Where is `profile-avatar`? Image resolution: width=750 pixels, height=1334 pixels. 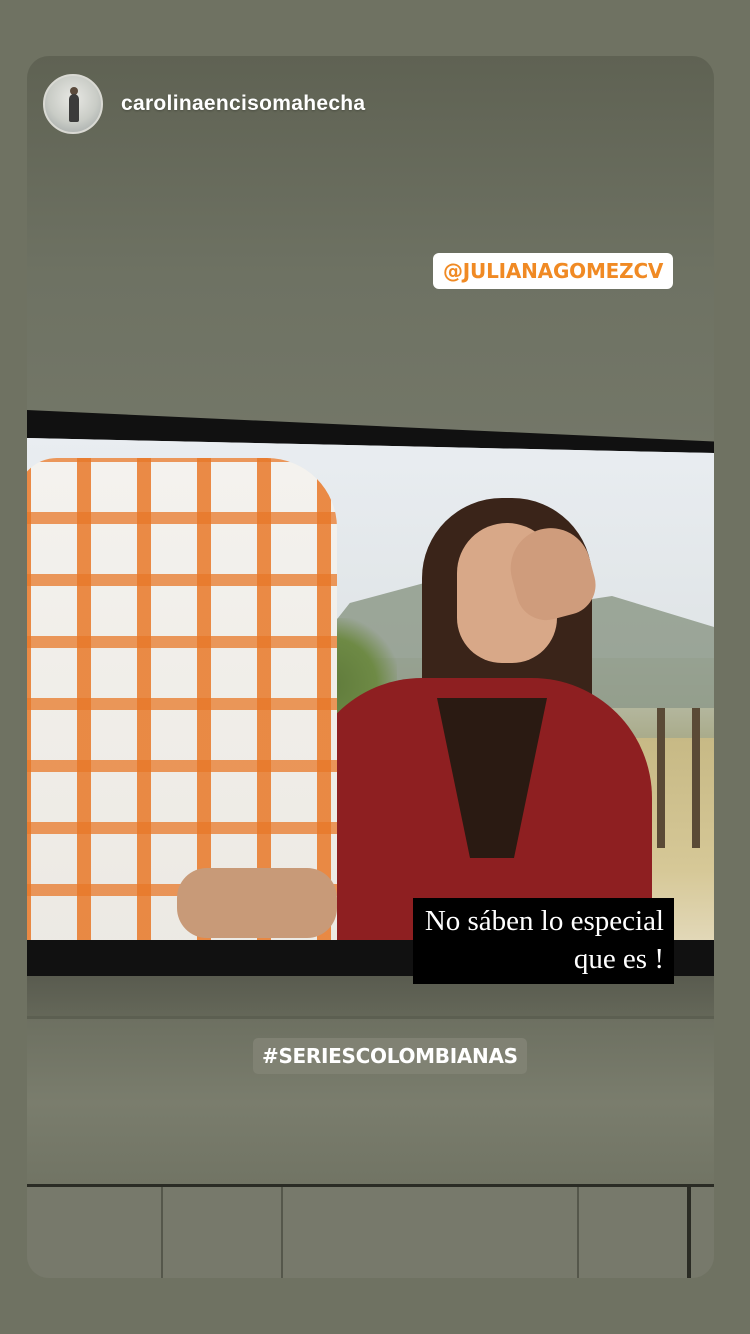 profile-avatar is located at coordinates (73, 104).